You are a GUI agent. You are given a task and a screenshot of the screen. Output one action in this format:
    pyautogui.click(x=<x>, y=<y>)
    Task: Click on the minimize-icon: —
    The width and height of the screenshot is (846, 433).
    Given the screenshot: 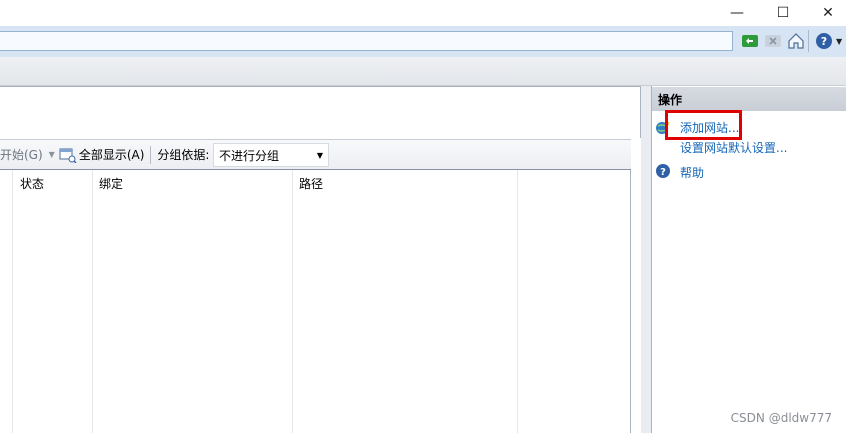 What is the action you would take?
    pyautogui.click(x=737, y=13)
    